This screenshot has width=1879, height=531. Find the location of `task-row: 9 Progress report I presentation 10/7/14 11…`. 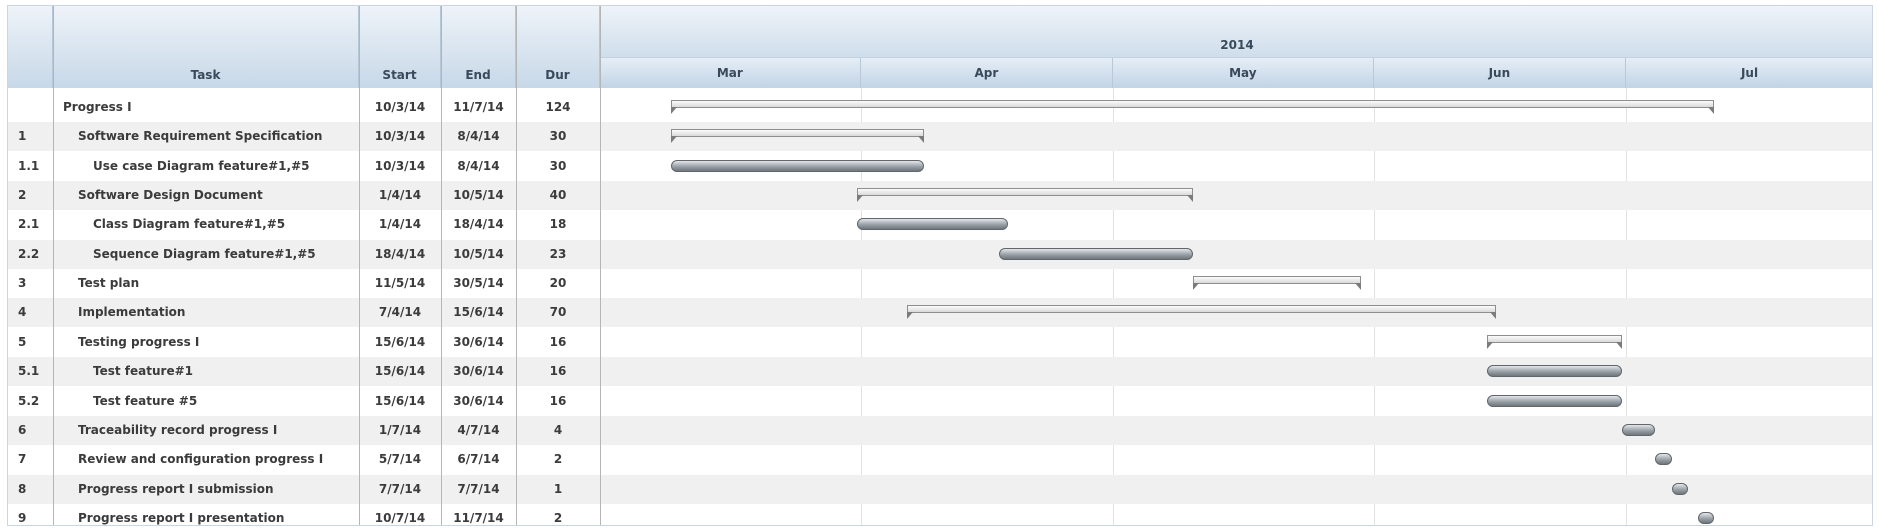

task-row: 9 Progress report I presentation 10/7/14 11… is located at coordinates (940, 514).